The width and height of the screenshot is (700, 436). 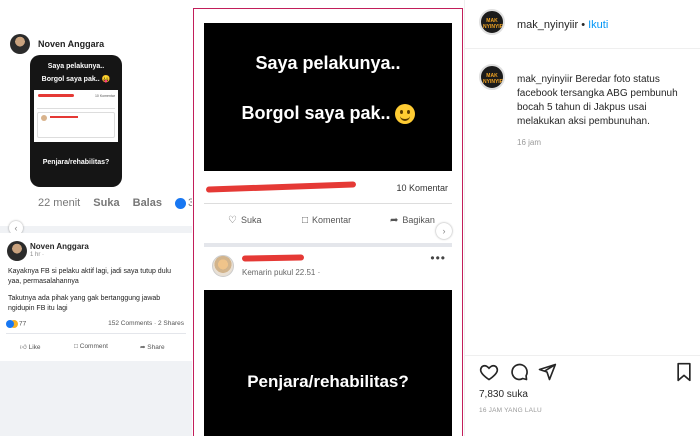 What do you see at coordinates (91, 346) in the screenshot?
I see `comment-button: □ Comment` at bounding box center [91, 346].